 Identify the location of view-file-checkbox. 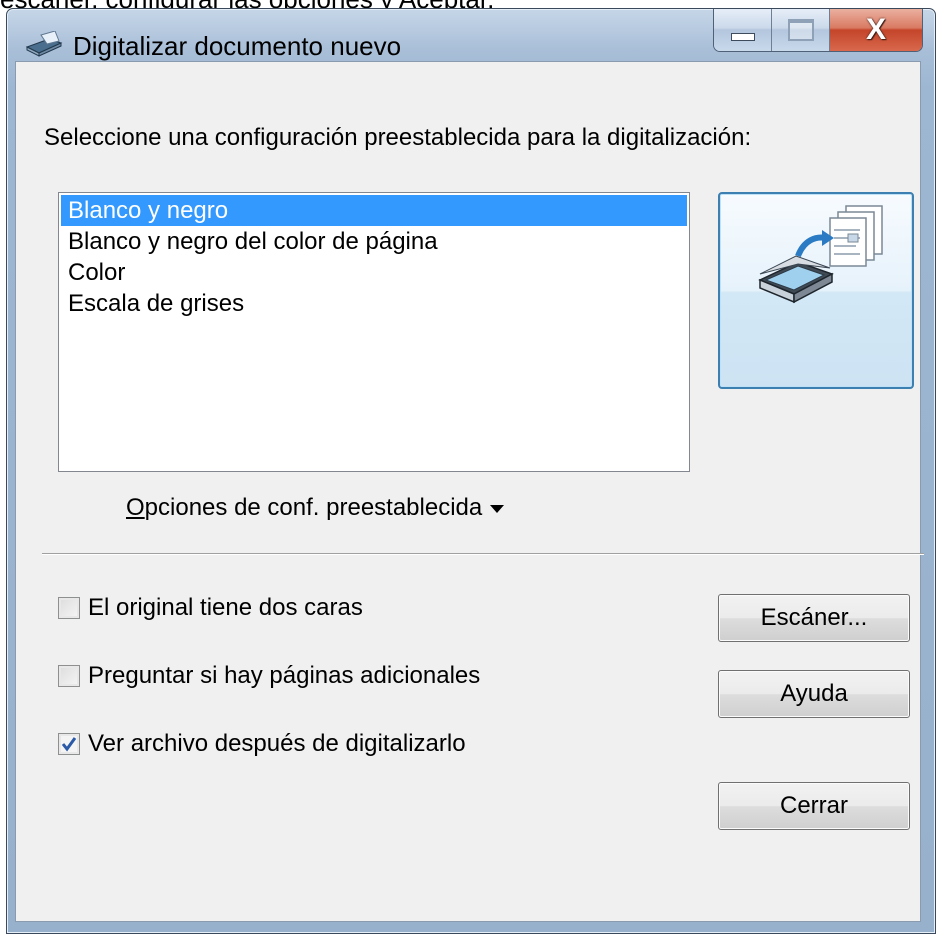
(69, 744).